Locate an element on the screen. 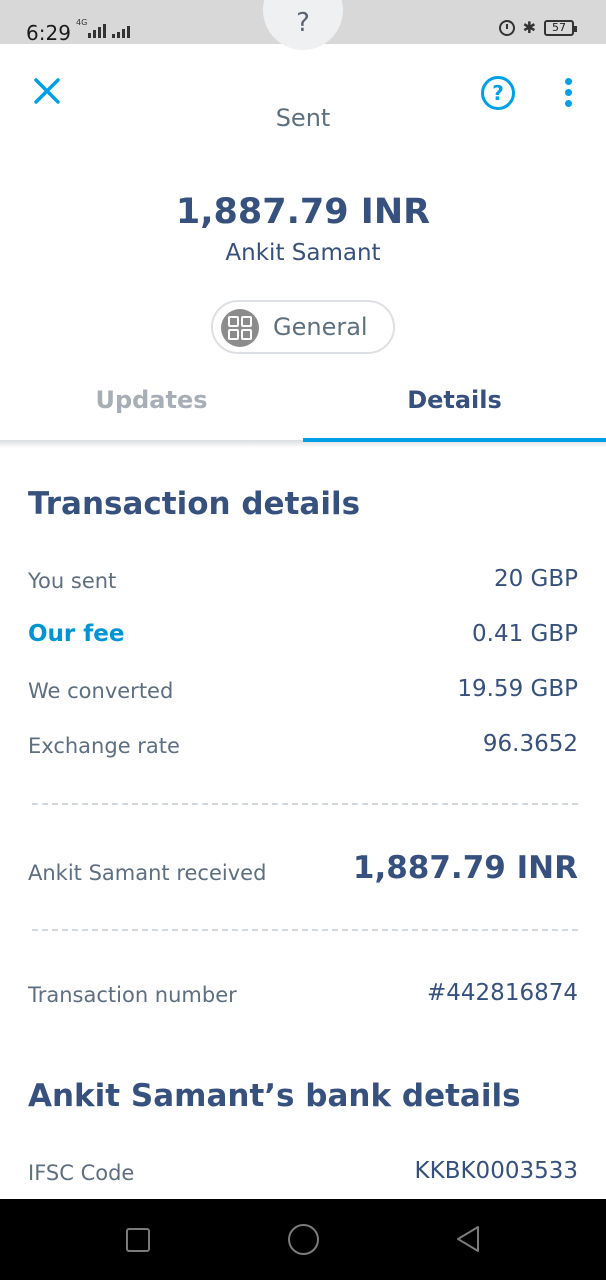 The height and width of the screenshot is (1280, 606). close-icon is located at coordinates (47, 91).